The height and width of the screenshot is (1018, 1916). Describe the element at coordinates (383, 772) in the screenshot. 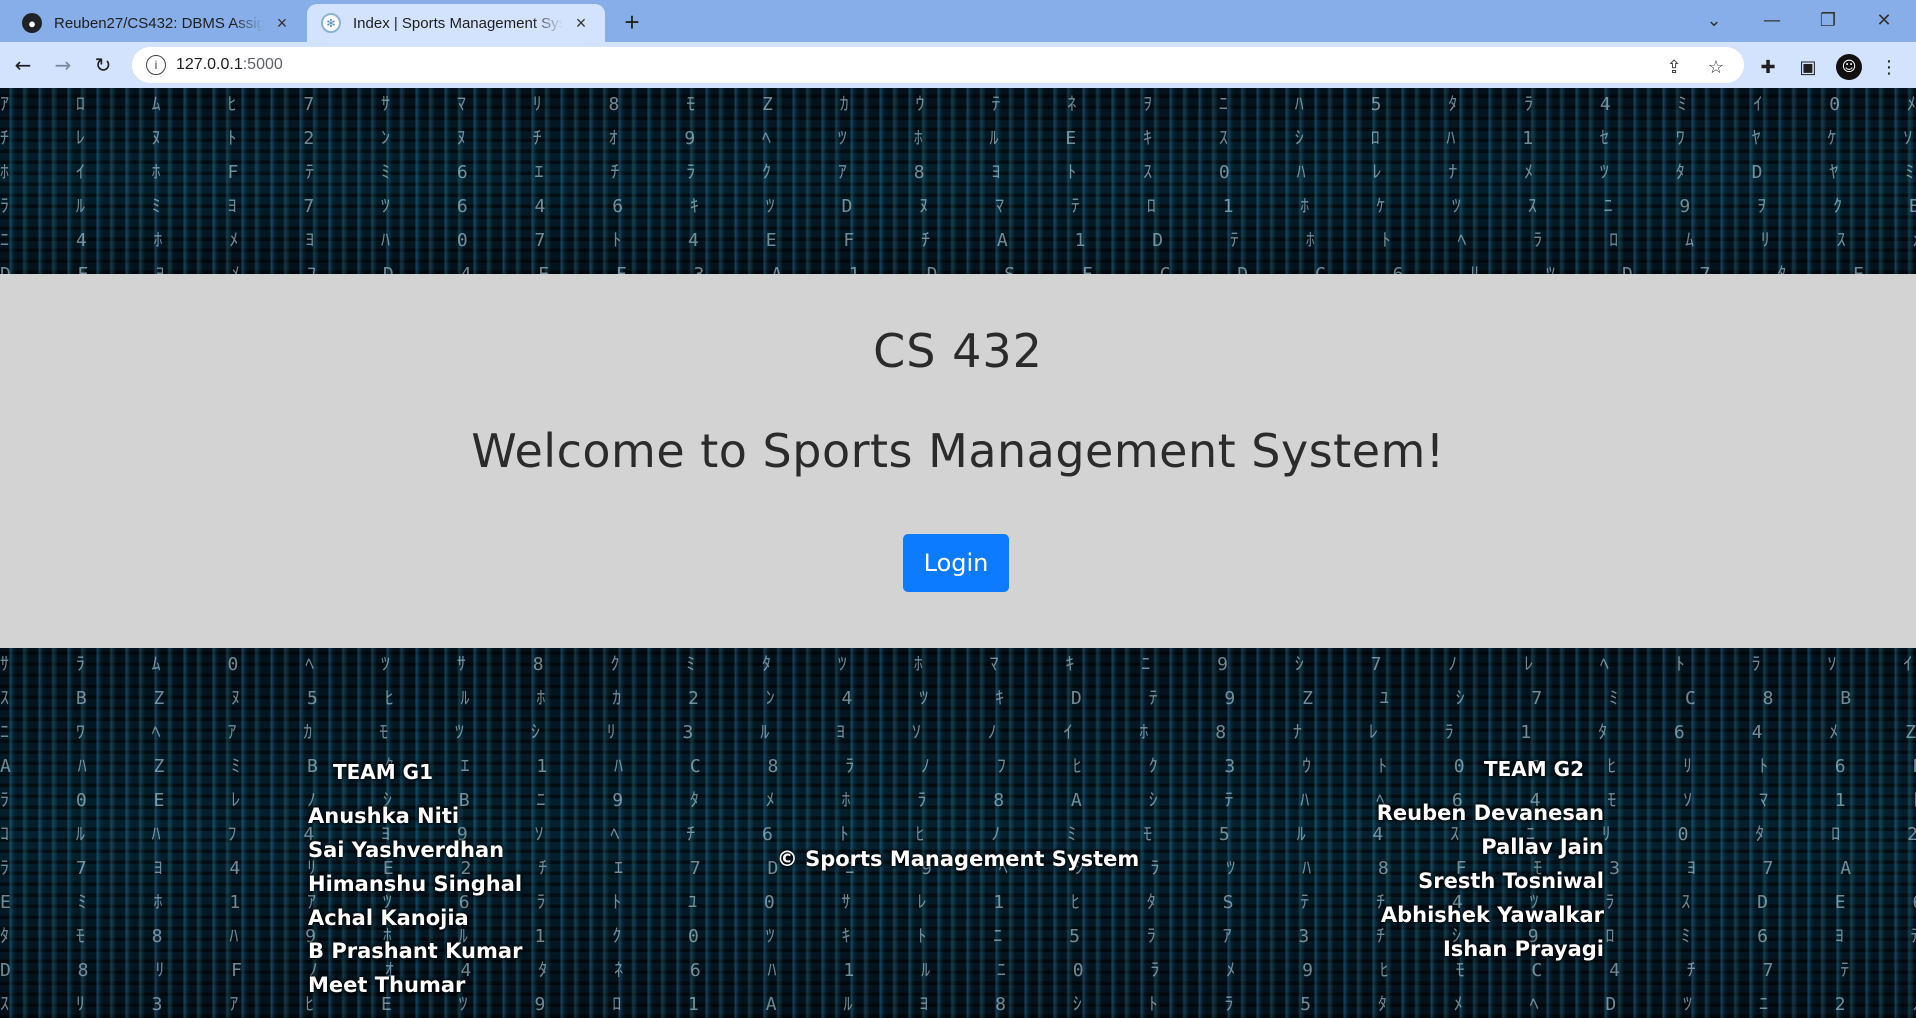

I see `team-g1-title: TEAM G1` at that location.